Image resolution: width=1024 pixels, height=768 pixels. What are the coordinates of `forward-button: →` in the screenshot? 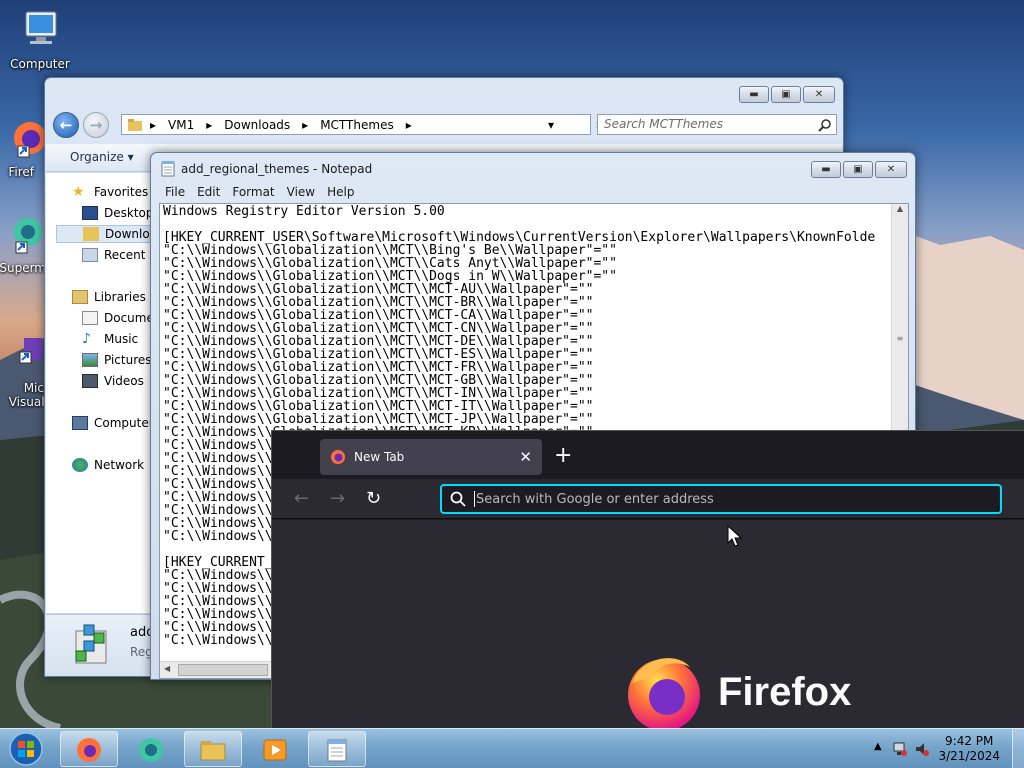 It's located at (96, 125).